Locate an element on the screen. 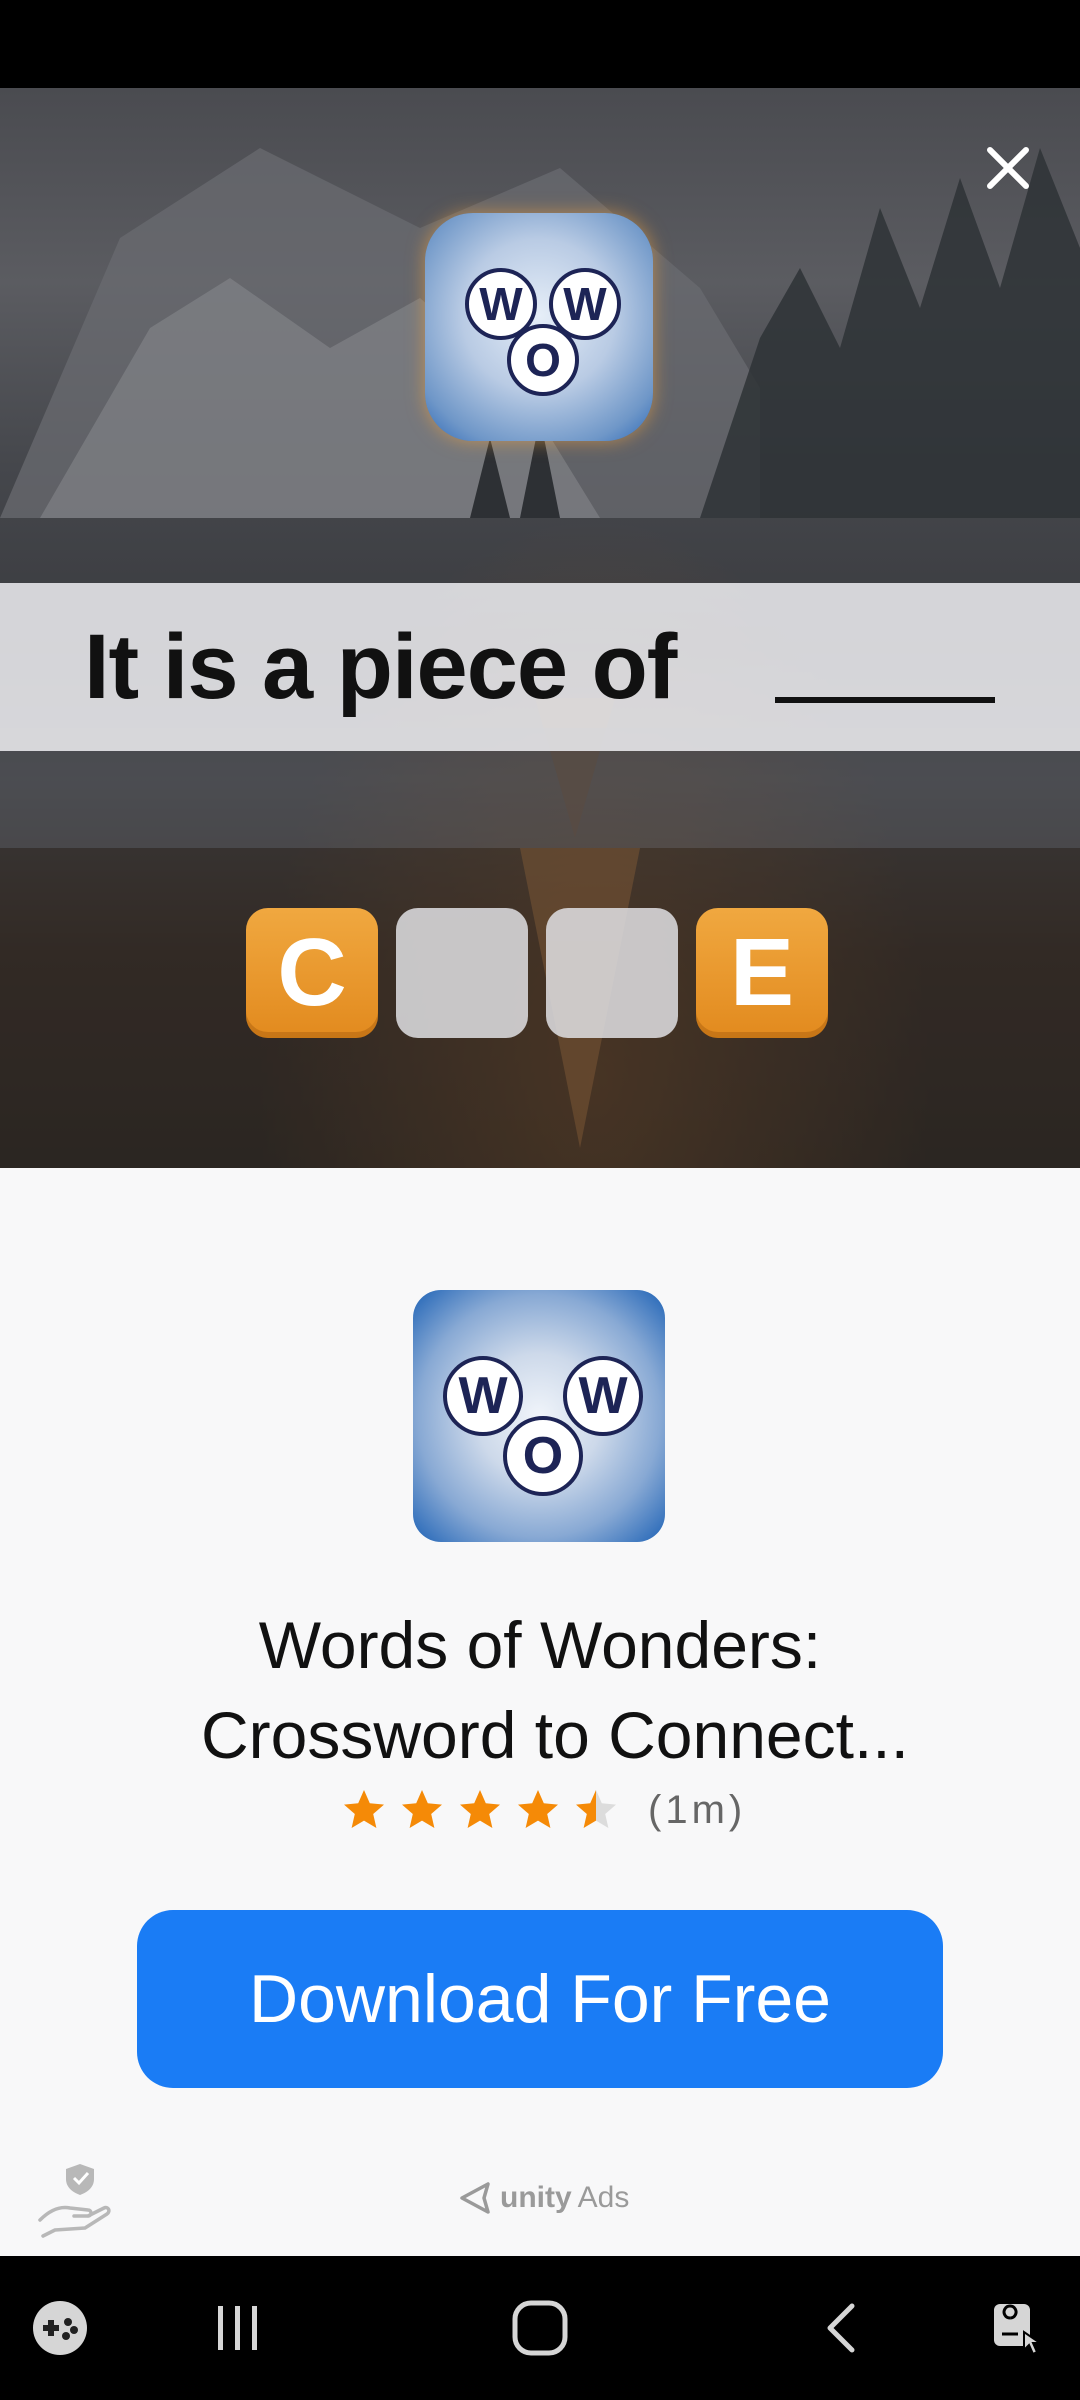 The height and width of the screenshot is (2400, 1080). star-half-icon is located at coordinates (596, 1809).